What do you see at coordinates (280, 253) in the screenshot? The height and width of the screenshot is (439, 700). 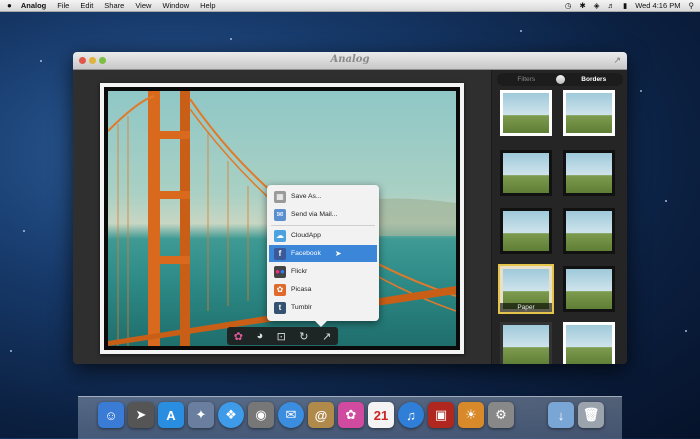 I see `facebook-icon: f` at bounding box center [280, 253].